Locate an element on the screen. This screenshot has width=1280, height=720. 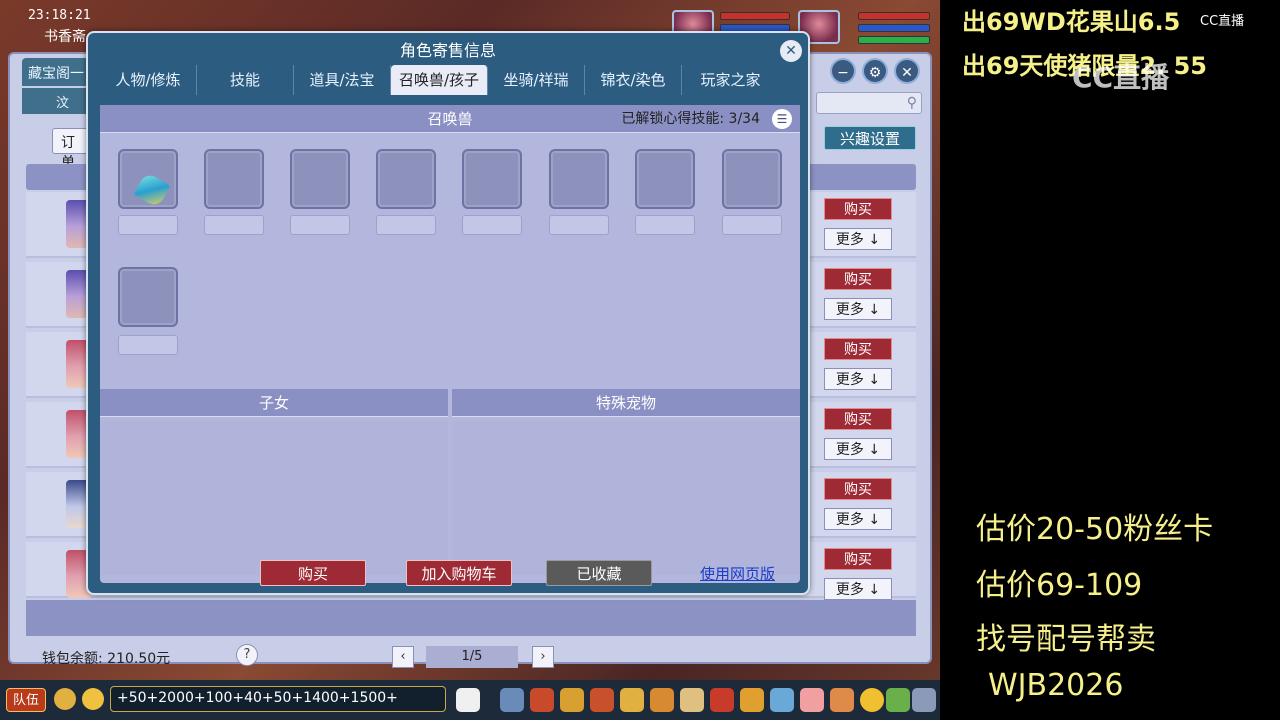
special-pet-section-header: 特殊宠物 is located at coordinates (626, 403).